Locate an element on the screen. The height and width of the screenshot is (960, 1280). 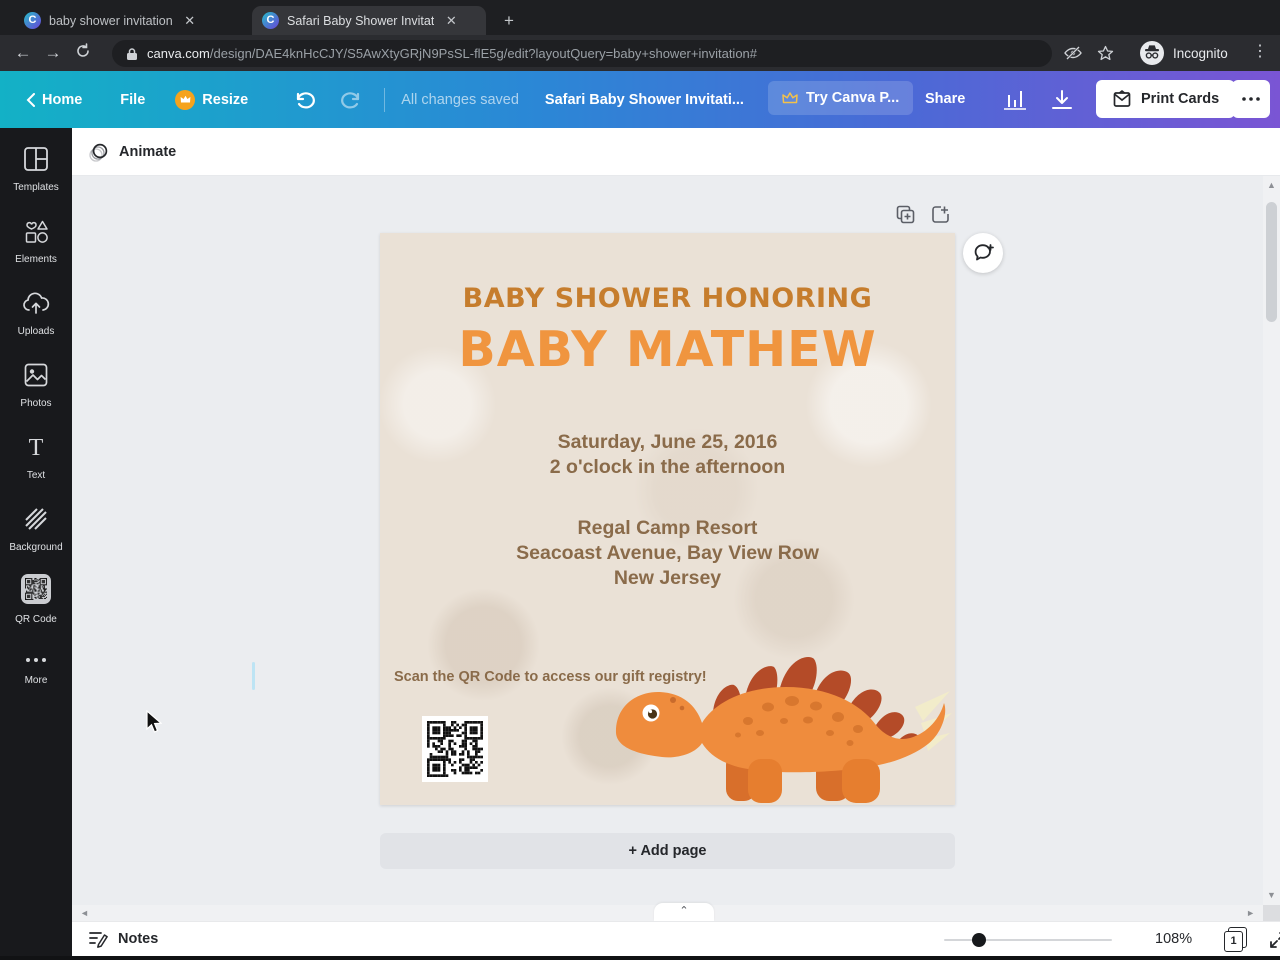
sidebar-item-templates: Templates is located at coordinates (36, 169).